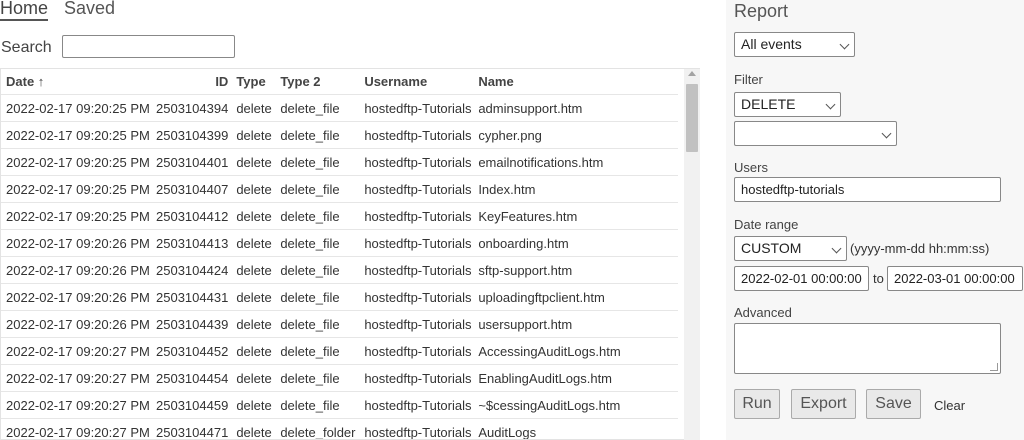 Image resolution: width=1024 pixels, height=440 pixels. What do you see at coordinates (578, 162) in the screenshot?
I see `cell-name: emailnotifications.htm` at bounding box center [578, 162].